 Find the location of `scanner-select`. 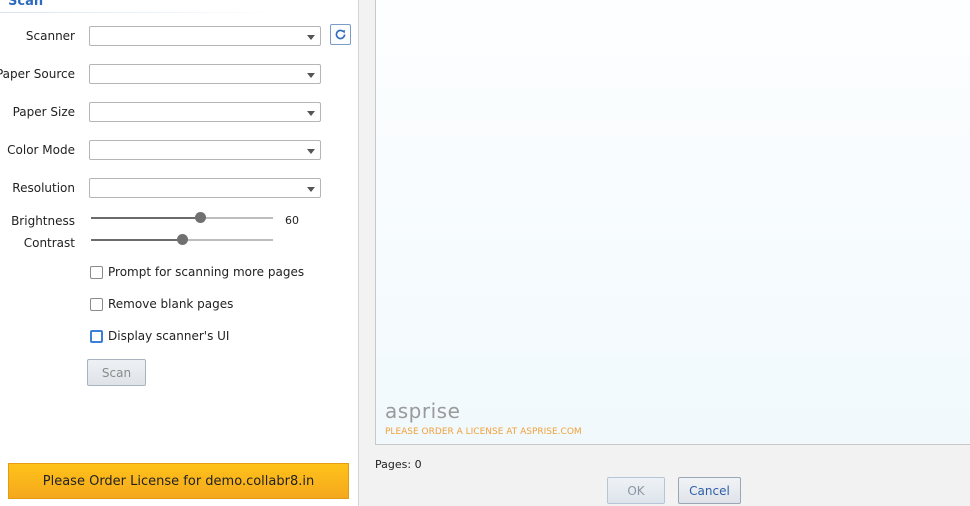

scanner-select is located at coordinates (205, 36).